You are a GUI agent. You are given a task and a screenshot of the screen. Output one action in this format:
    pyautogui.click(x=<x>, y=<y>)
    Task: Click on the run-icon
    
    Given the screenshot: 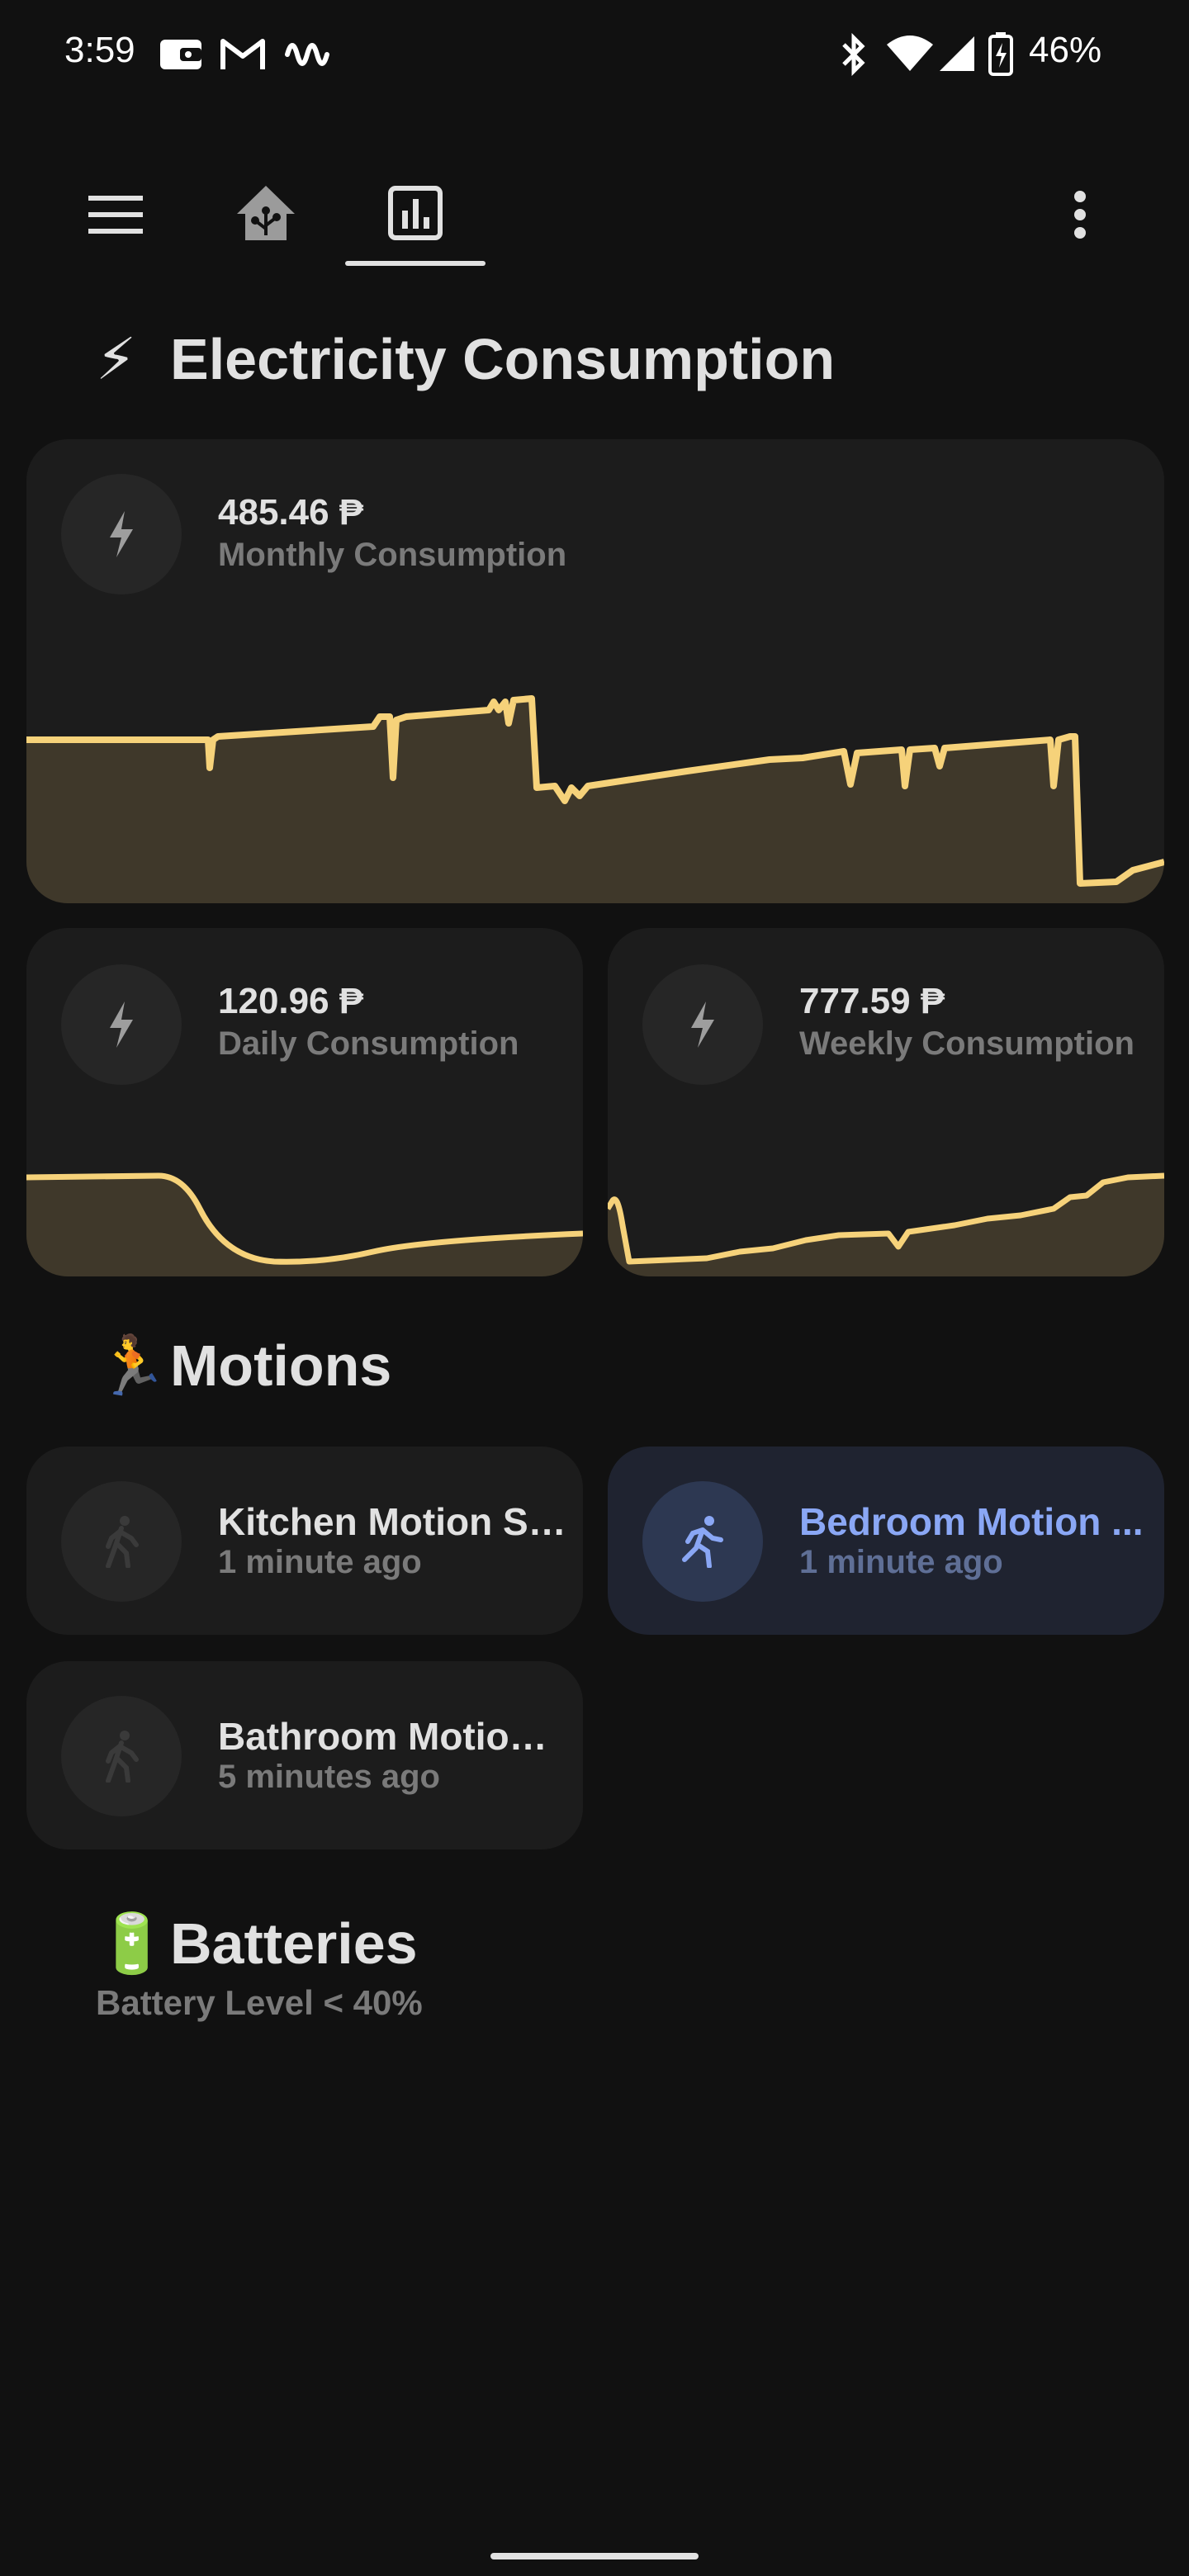 What is the action you would take?
    pyautogui.click(x=702, y=1541)
    